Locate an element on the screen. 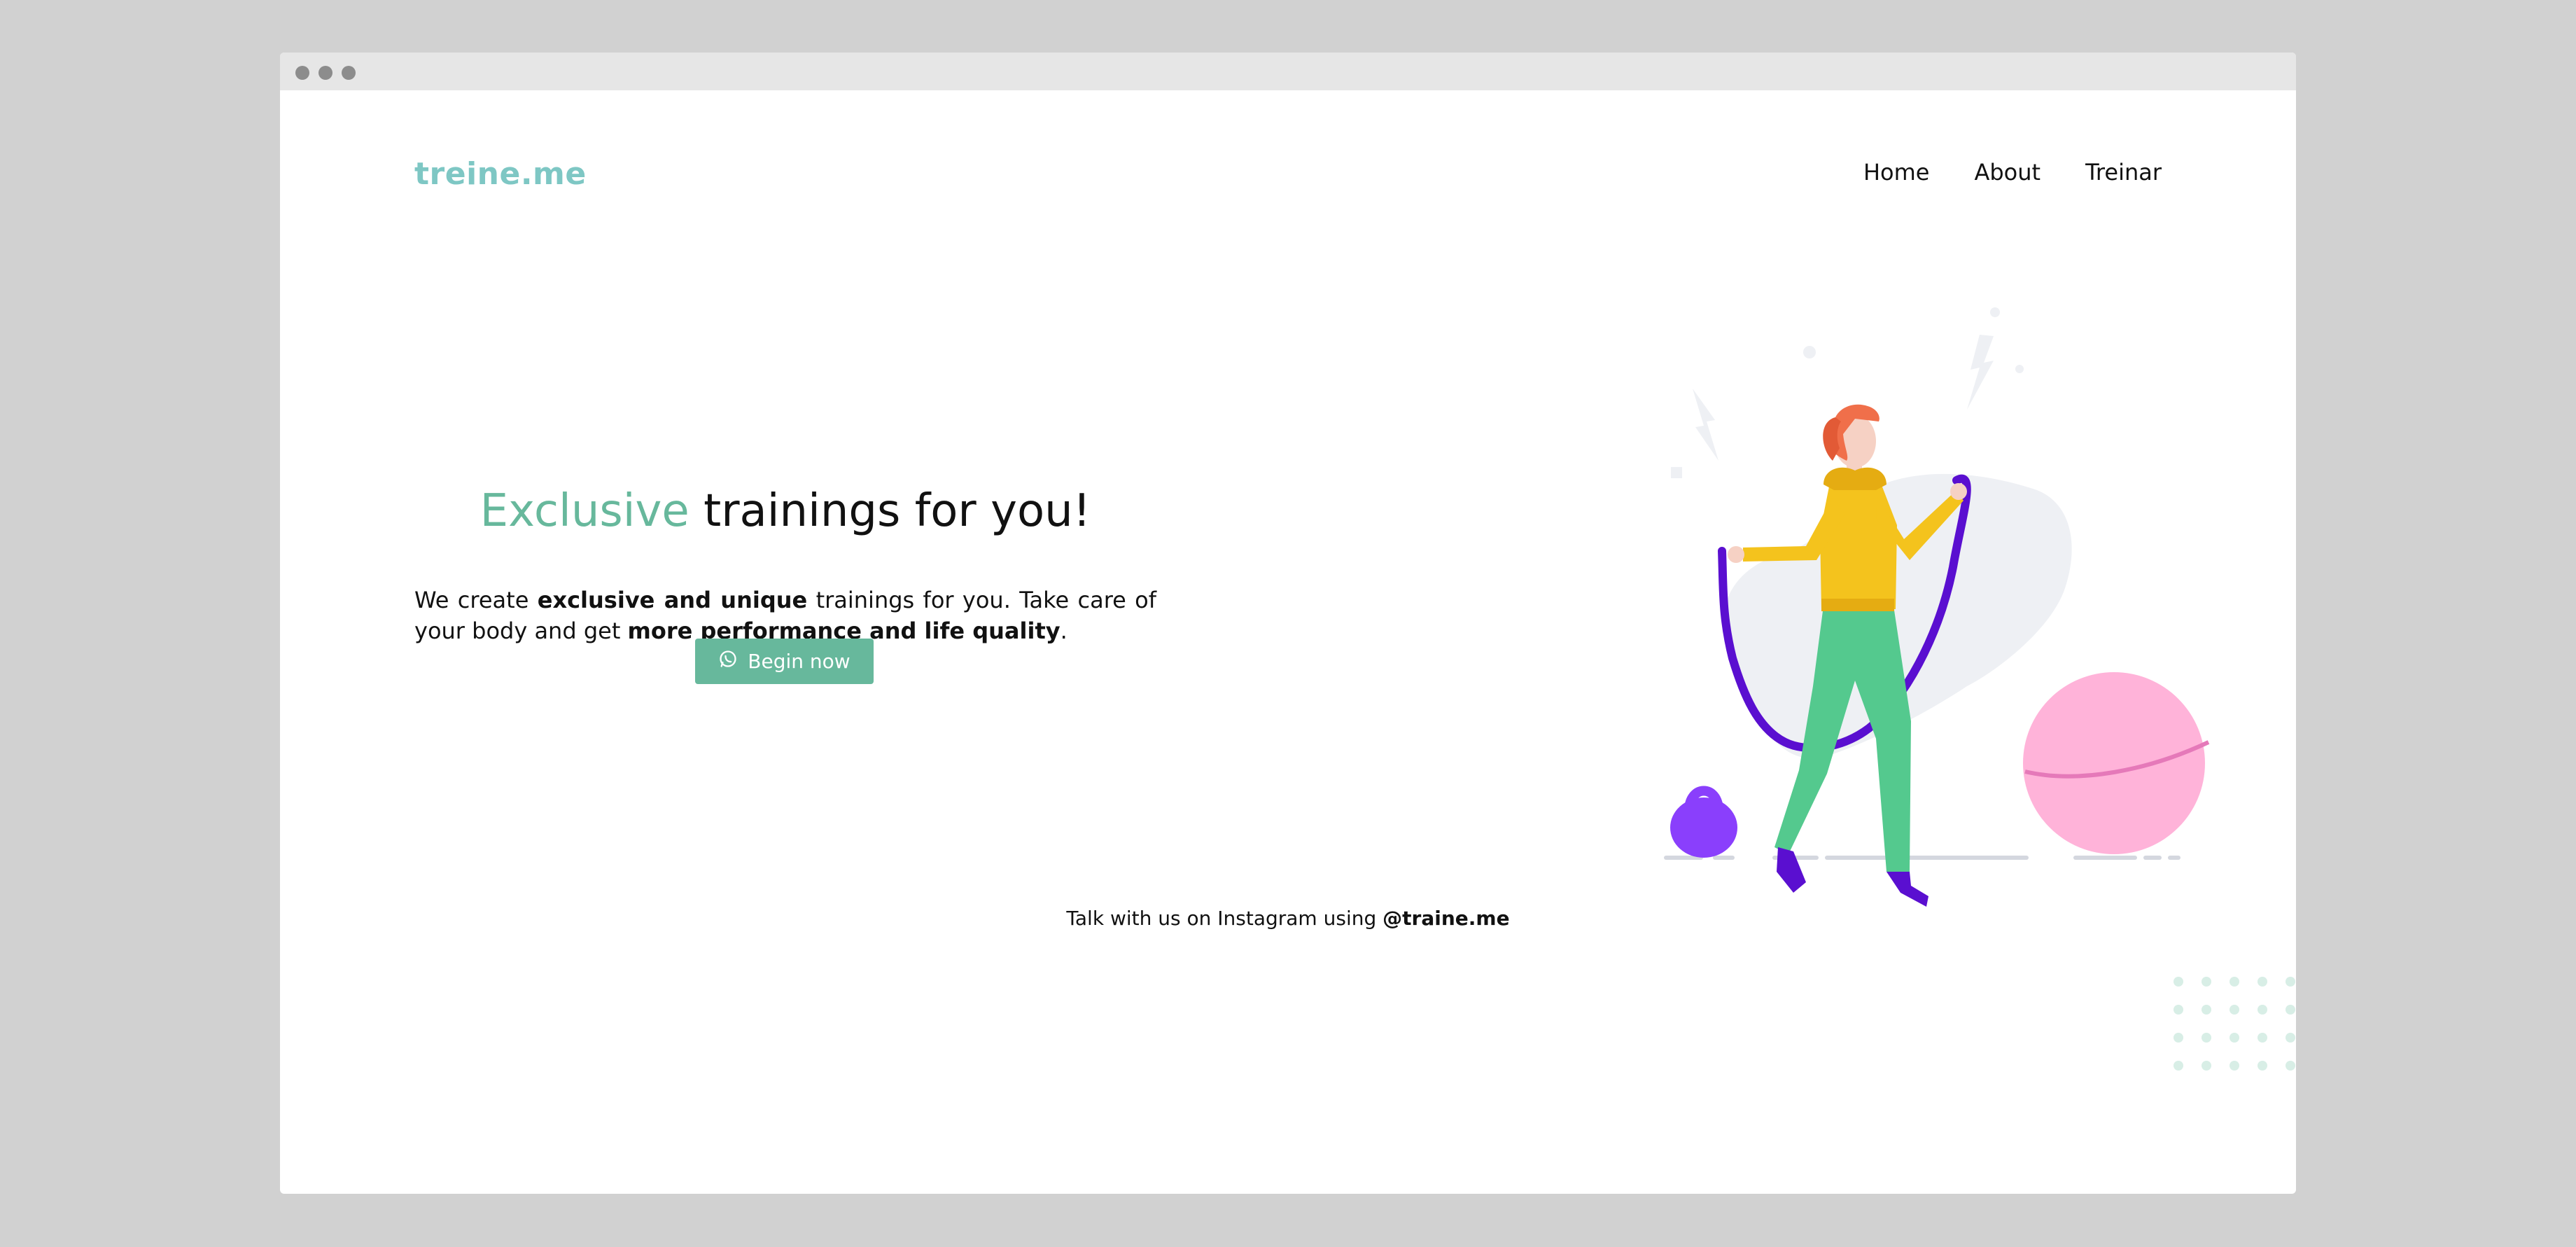  main-nav: Home About Treinar is located at coordinates (2012, 172).